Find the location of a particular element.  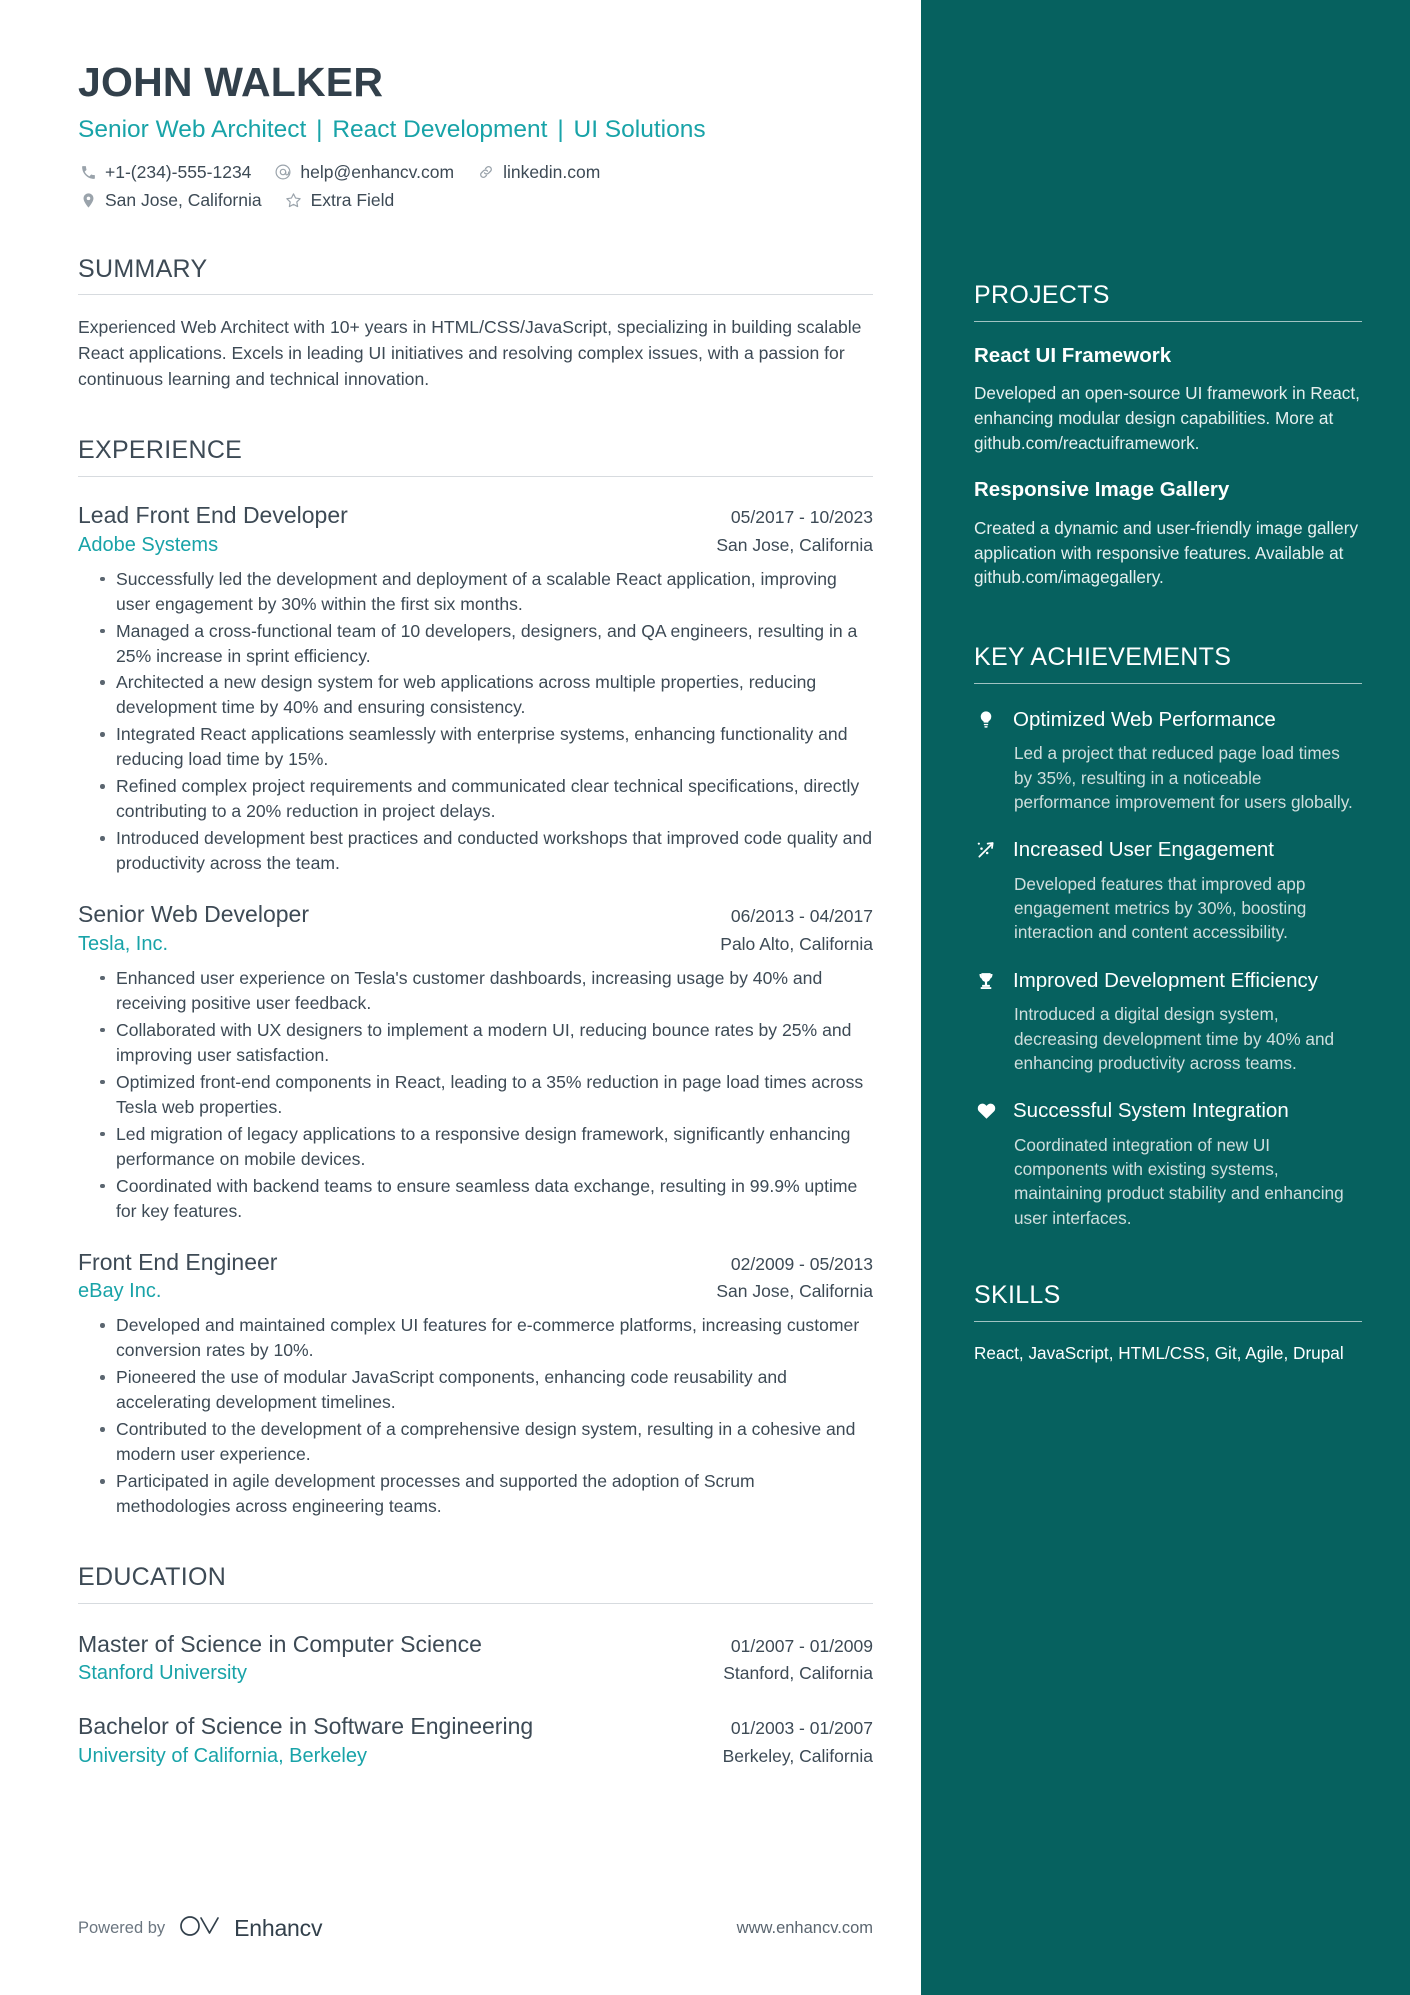

achievement-title: Optimized Web Performance is located at coordinates (1144, 719).